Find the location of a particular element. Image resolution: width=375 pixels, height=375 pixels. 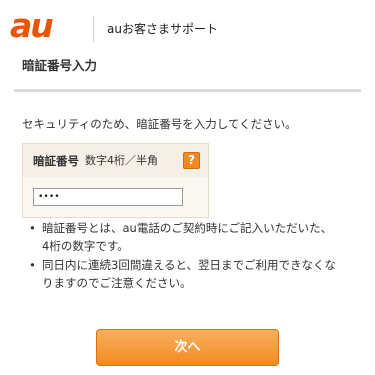

pin-form: 暗証番号 数字4桁／半角 ? is located at coordinates (115, 180).